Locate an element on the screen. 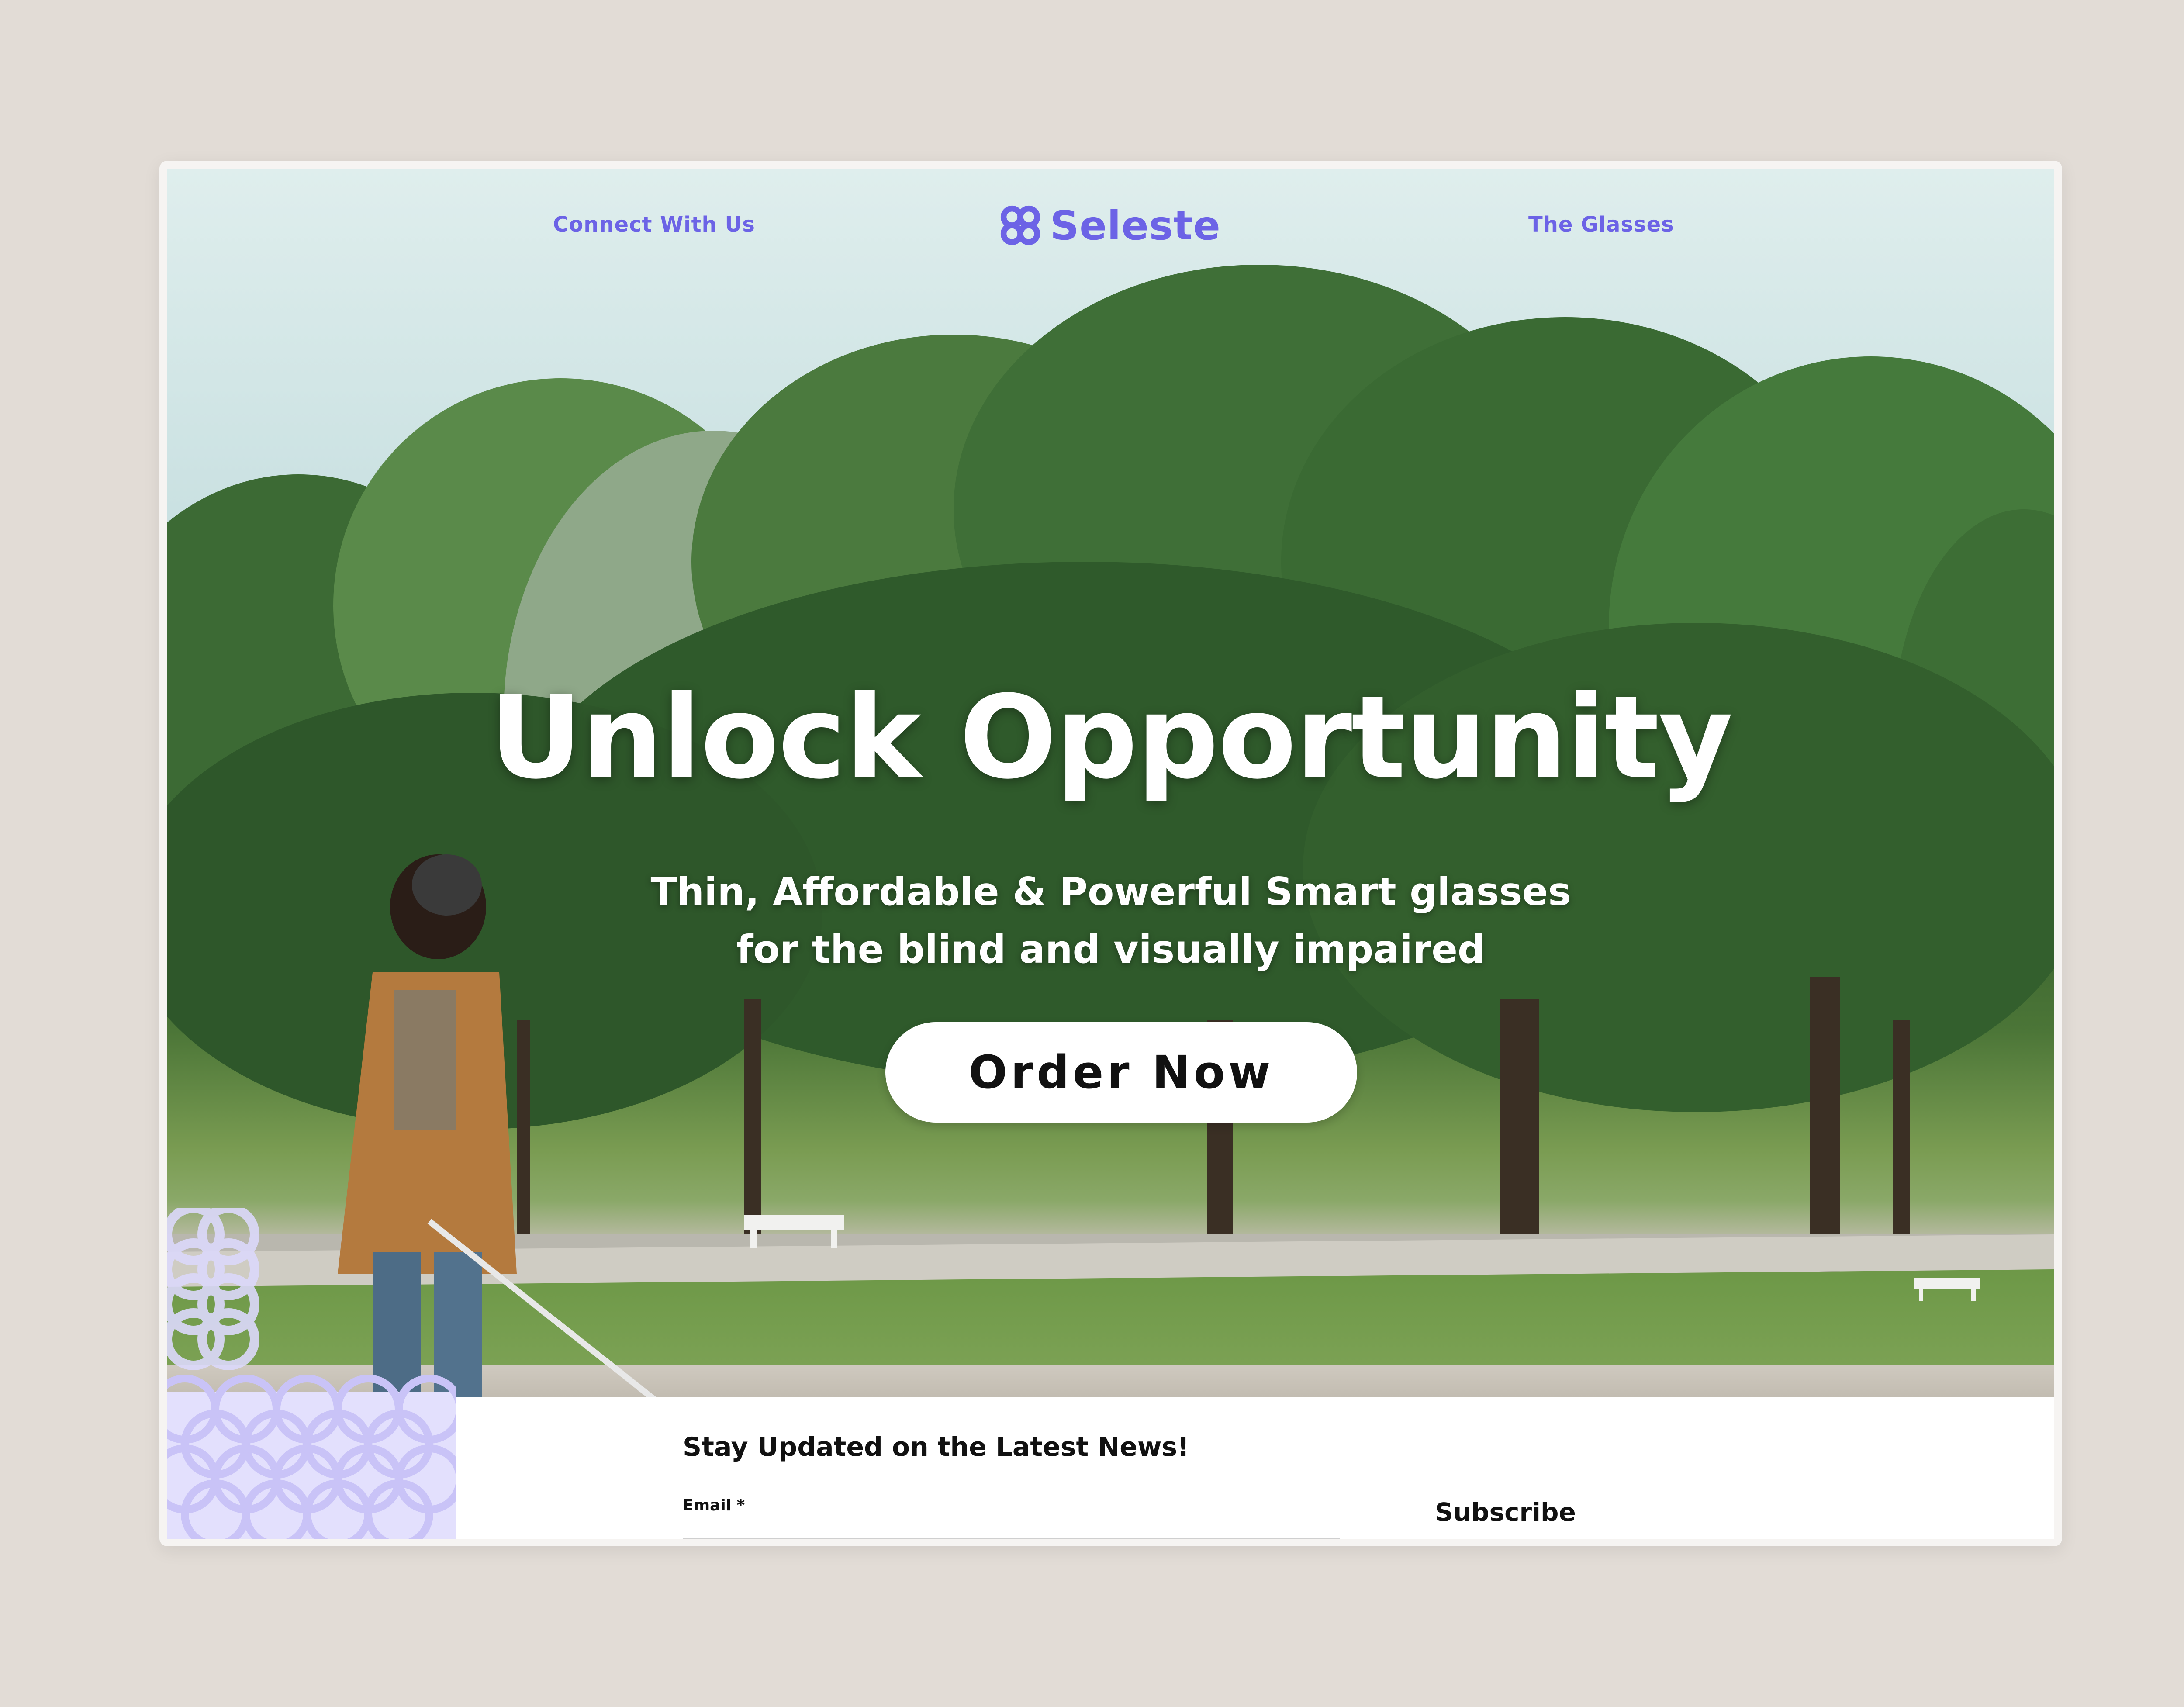  four-circle-lattice-logo-icon is located at coordinates (1020, 225).